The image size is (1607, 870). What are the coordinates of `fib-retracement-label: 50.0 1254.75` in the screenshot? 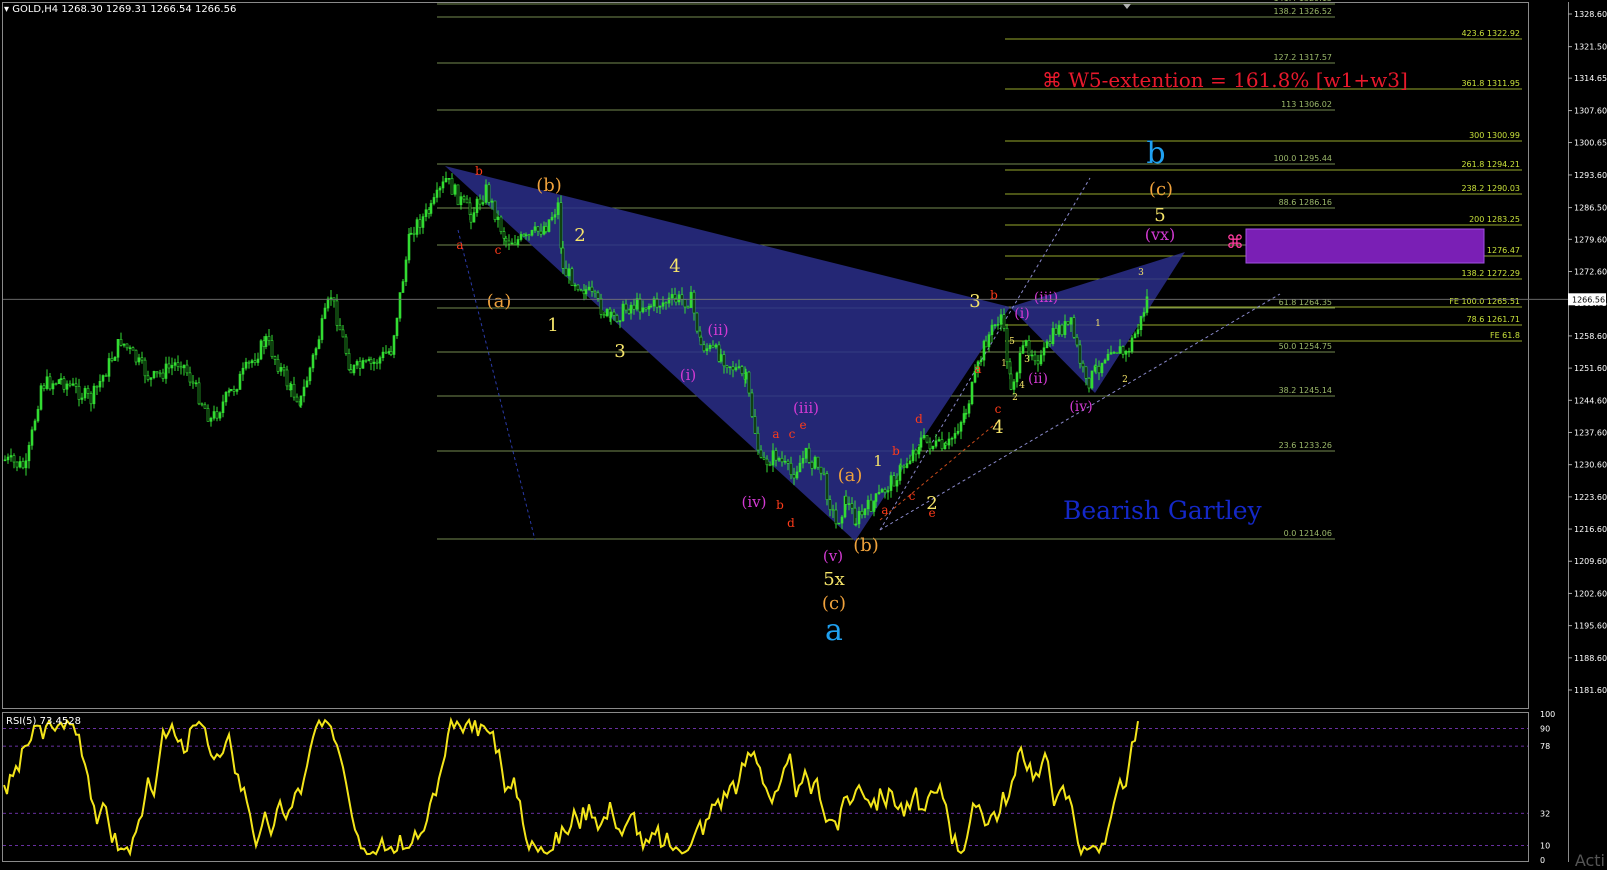 It's located at (1305, 346).